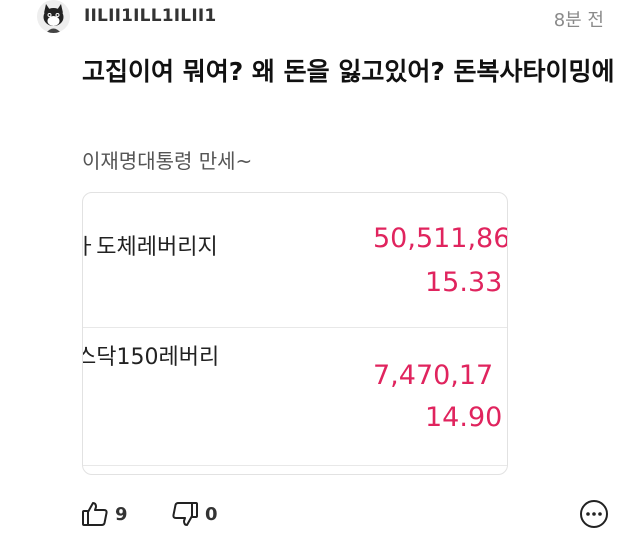 Image resolution: width=640 pixels, height=533 pixels. I want to click on holding-name: 스닥150레버리, so click(151, 357).